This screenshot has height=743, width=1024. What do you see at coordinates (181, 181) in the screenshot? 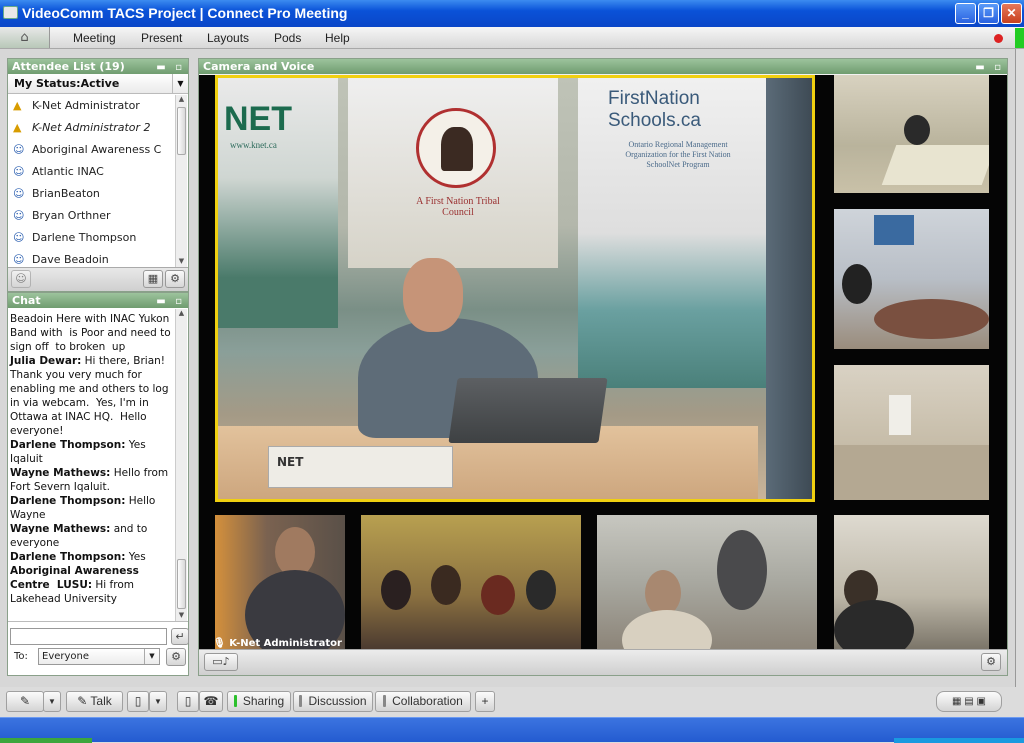
I see `attendee-scrollbar: ▲ ▼` at bounding box center [181, 181].